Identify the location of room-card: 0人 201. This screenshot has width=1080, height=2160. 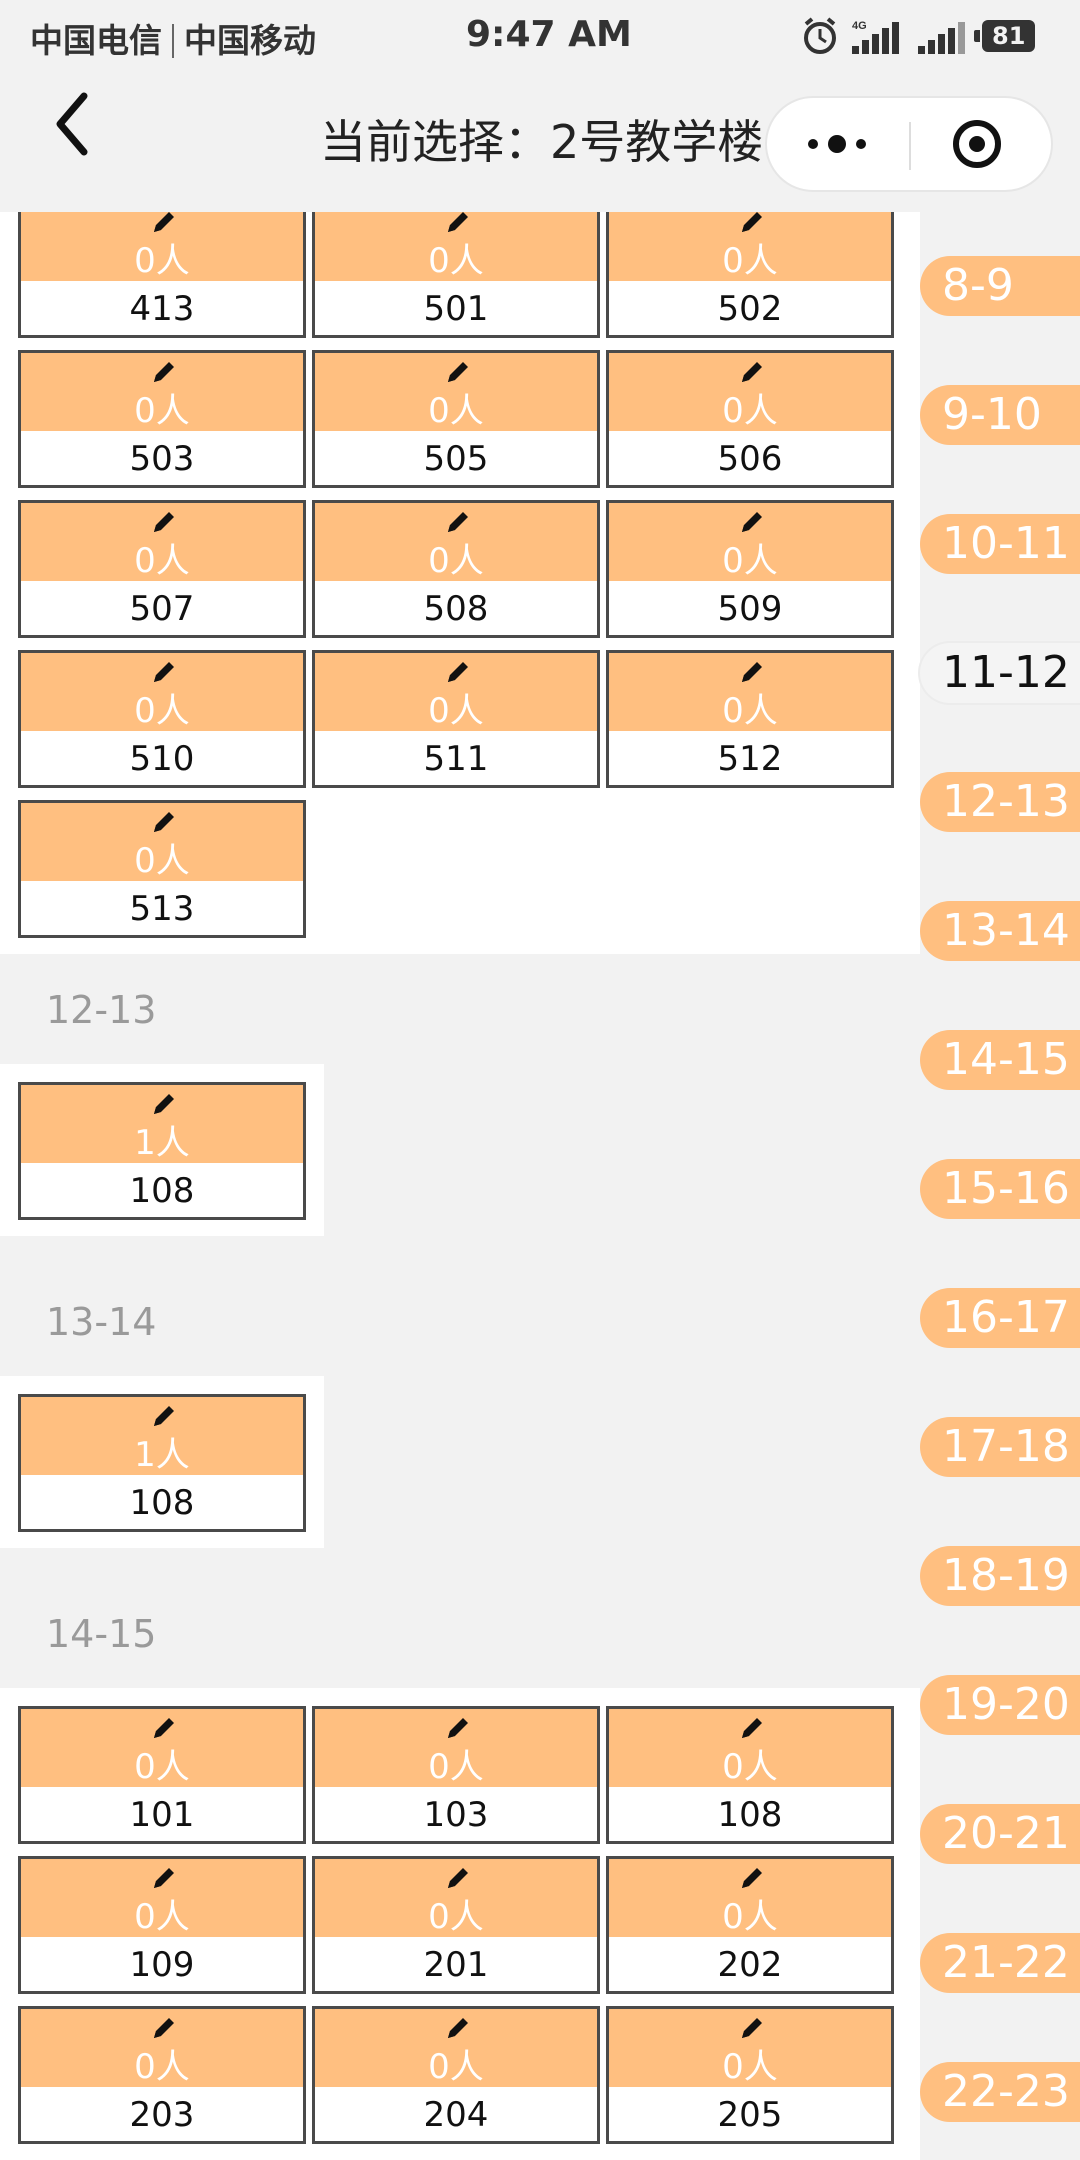
(456, 1925).